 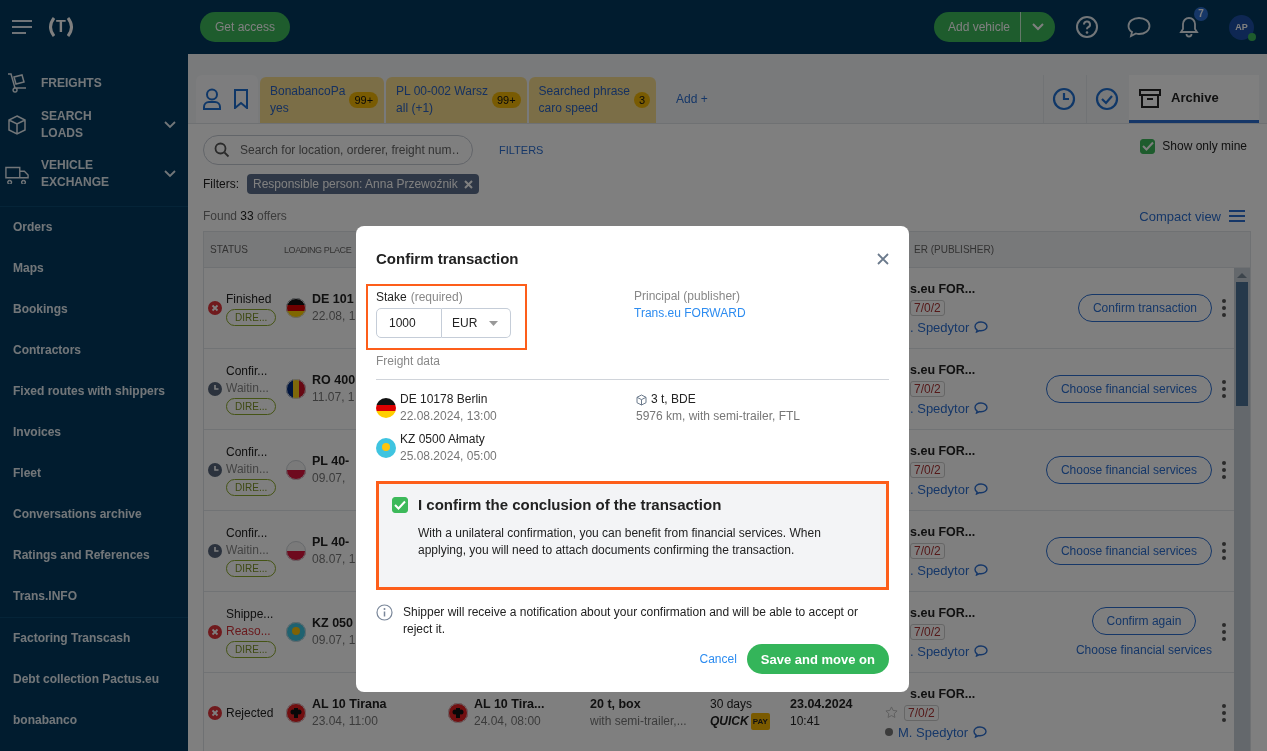 What do you see at coordinates (1237, 216) in the screenshot?
I see `list-view-icon` at bounding box center [1237, 216].